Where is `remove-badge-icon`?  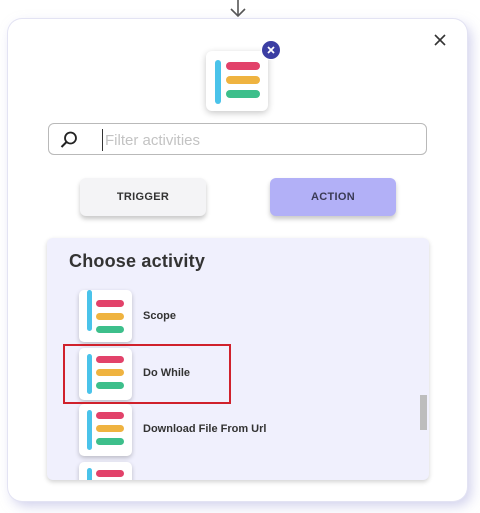
remove-badge-icon is located at coordinates (271, 50).